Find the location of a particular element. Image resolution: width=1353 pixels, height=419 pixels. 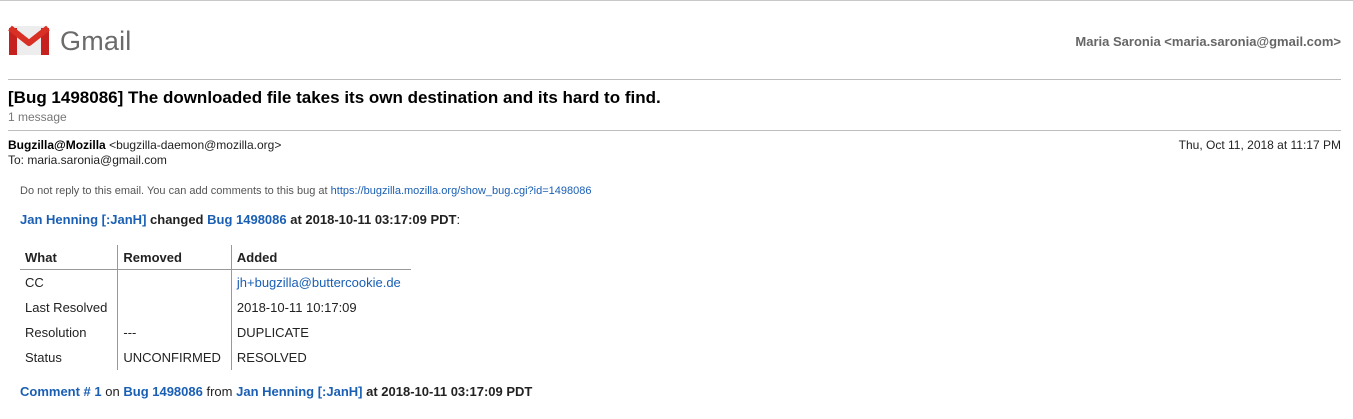

message-date: Thu, Oct 11, 2018 at 11:17 PM is located at coordinates (1259, 145).